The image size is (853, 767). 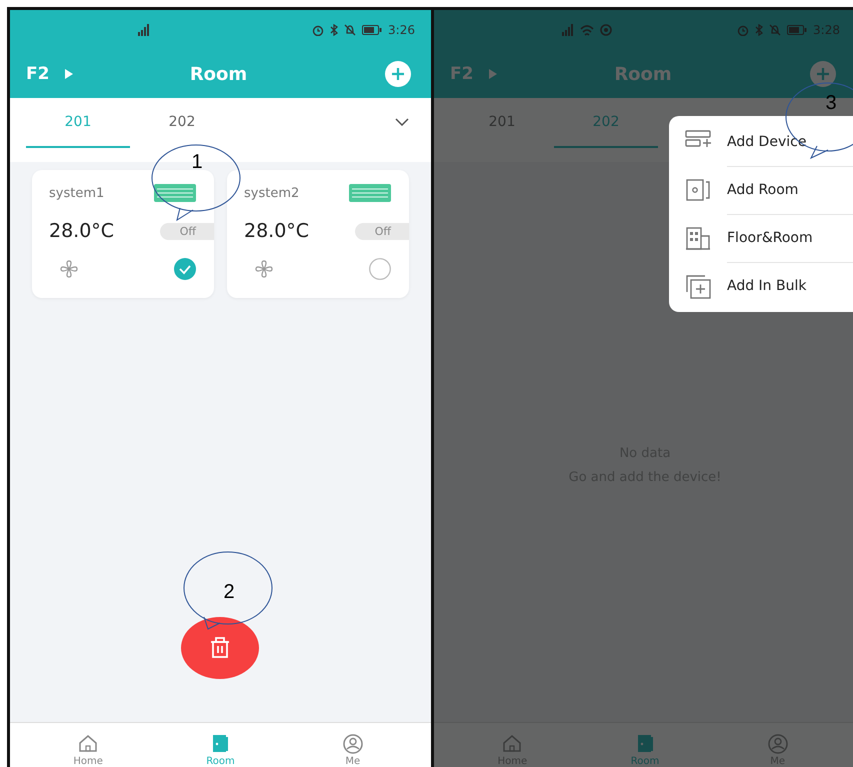 What do you see at coordinates (587, 30) in the screenshot?
I see `wifi-icon` at bounding box center [587, 30].